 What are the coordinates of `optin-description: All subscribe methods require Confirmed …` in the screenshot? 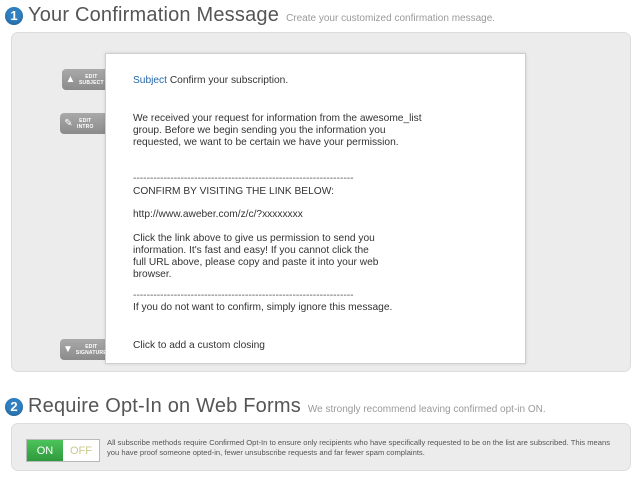 It's located at (358, 447).